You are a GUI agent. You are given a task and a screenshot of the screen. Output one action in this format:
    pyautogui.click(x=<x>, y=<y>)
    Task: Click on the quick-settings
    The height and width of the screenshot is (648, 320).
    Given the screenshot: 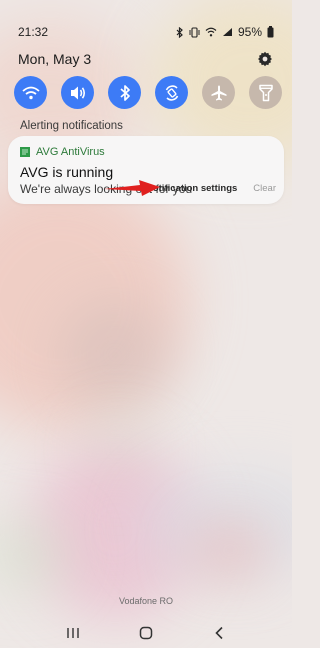 What is the action you would take?
    pyautogui.click(x=148, y=92)
    